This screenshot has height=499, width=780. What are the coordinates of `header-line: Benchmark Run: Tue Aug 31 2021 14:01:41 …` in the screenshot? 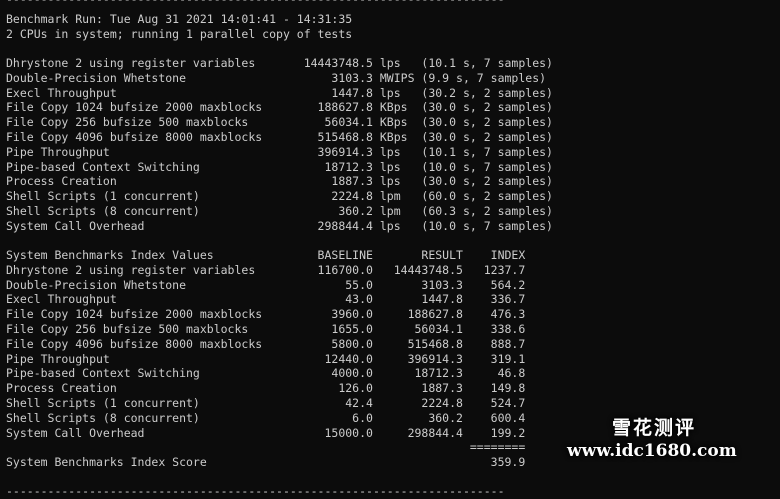 It's located at (179, 19).